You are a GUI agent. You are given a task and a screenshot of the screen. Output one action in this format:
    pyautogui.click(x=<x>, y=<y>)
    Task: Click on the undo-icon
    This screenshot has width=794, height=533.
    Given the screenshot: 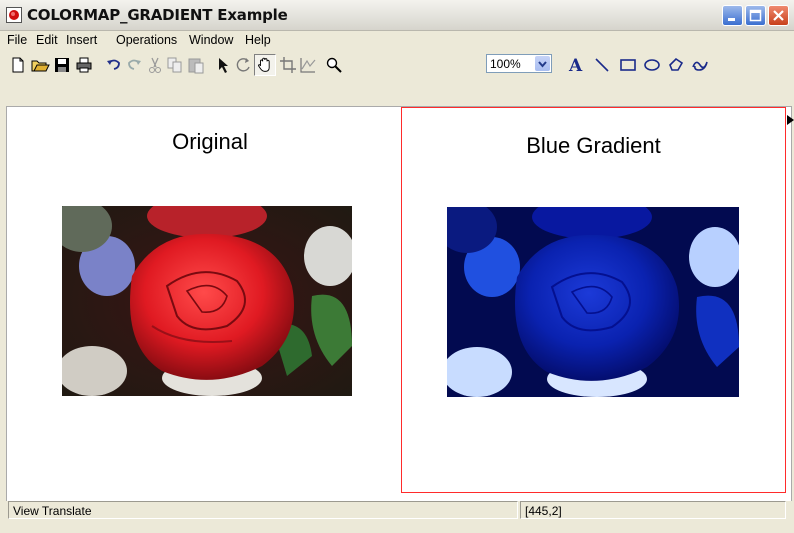 What is the action you would take?
    pyautogui.click(x=114, y=65)
    